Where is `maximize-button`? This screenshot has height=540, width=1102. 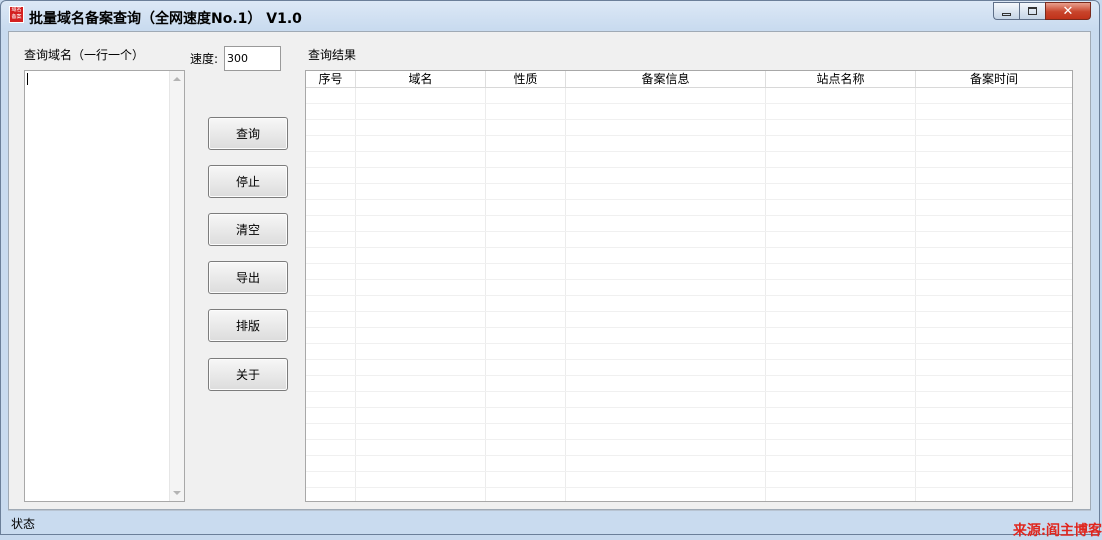 maximize-button is located at coordinates (1032, 11).